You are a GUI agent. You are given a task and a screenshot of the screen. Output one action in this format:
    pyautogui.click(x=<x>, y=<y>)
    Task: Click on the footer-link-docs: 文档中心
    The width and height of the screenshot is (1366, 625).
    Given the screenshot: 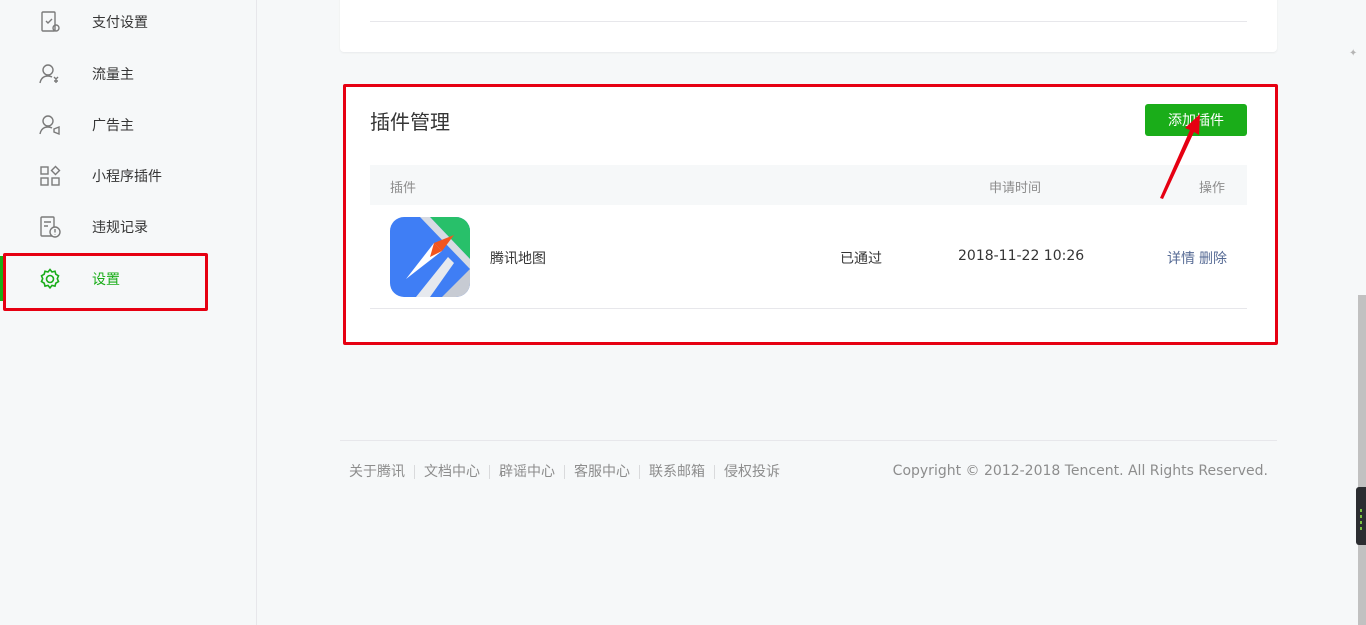 What is the action you would take?
    pyautogui.click(x=451, y=472)
    